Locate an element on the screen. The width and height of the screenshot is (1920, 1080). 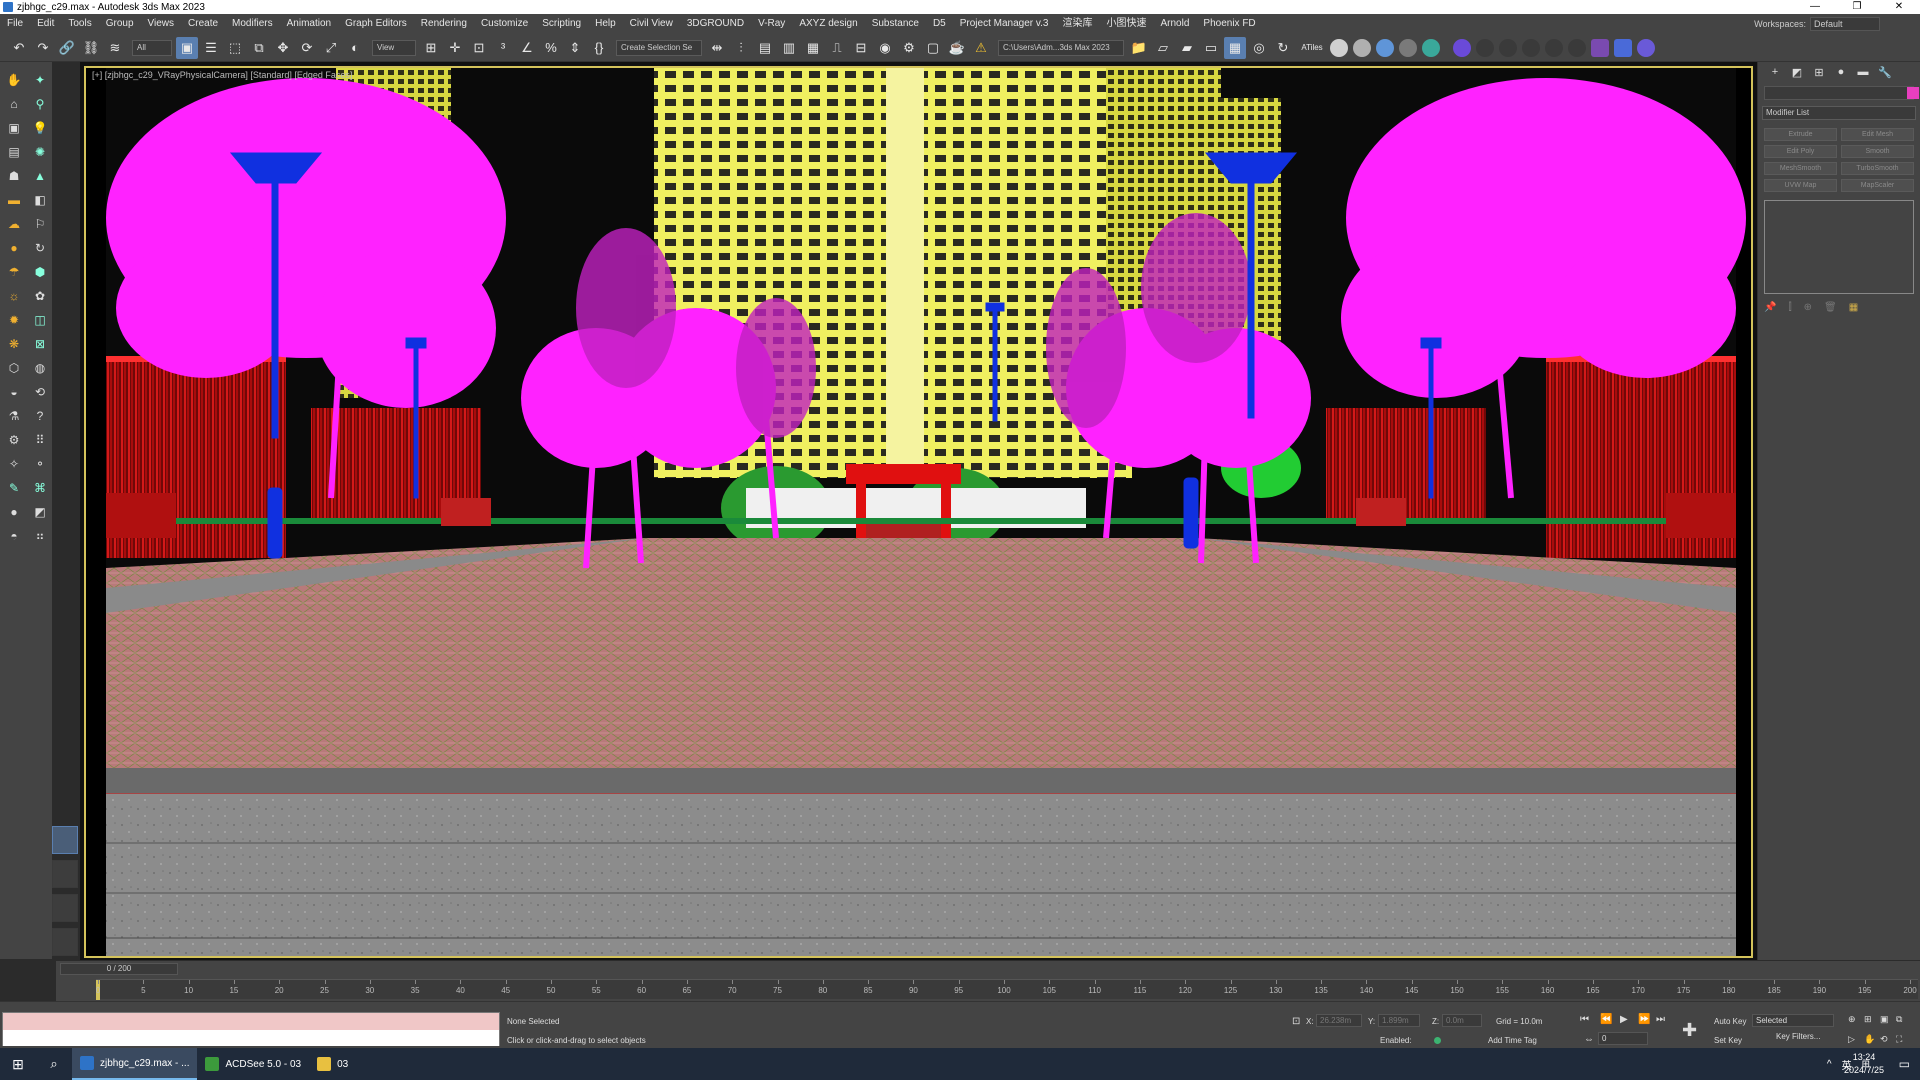
select-manipulate-icon: ✛ is located at coordinates (455, 48).